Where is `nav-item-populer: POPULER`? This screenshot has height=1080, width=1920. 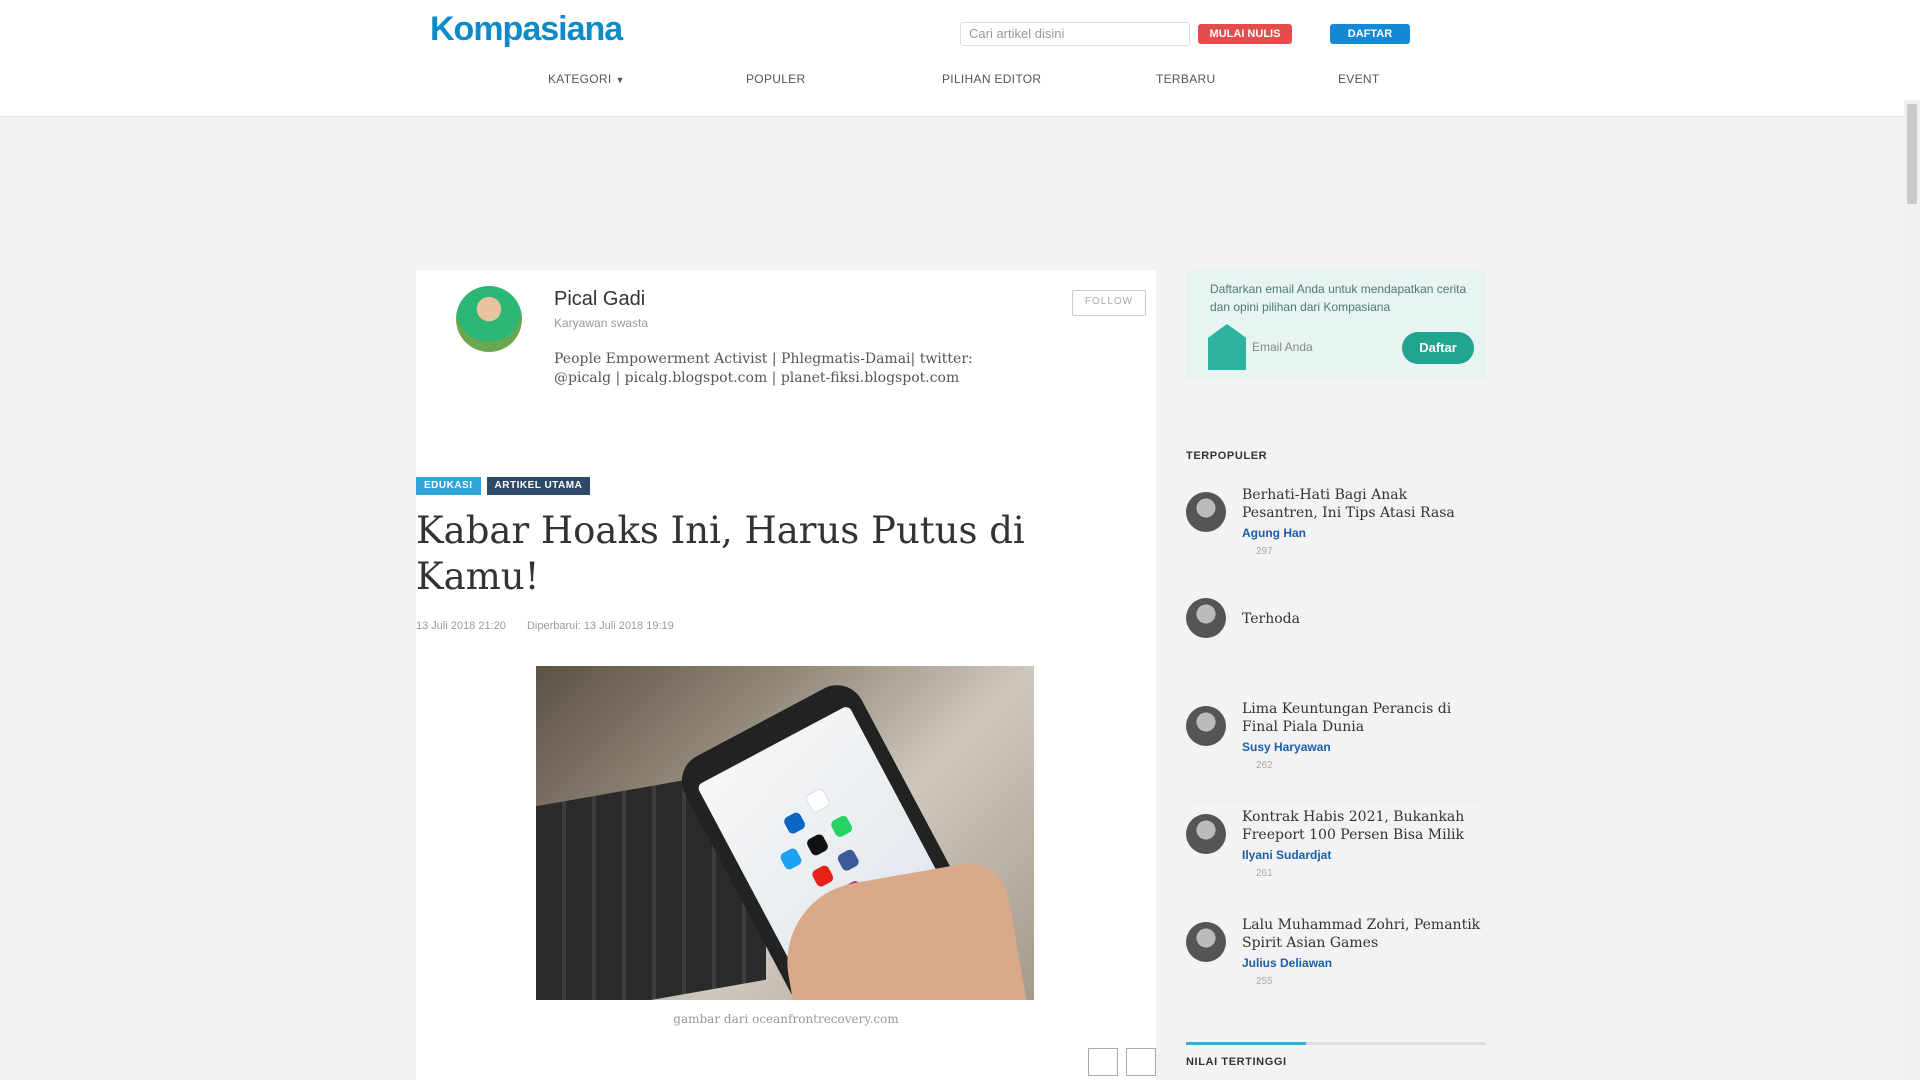 nav-item-populer: POPULER is located at coordinates (775, 79).